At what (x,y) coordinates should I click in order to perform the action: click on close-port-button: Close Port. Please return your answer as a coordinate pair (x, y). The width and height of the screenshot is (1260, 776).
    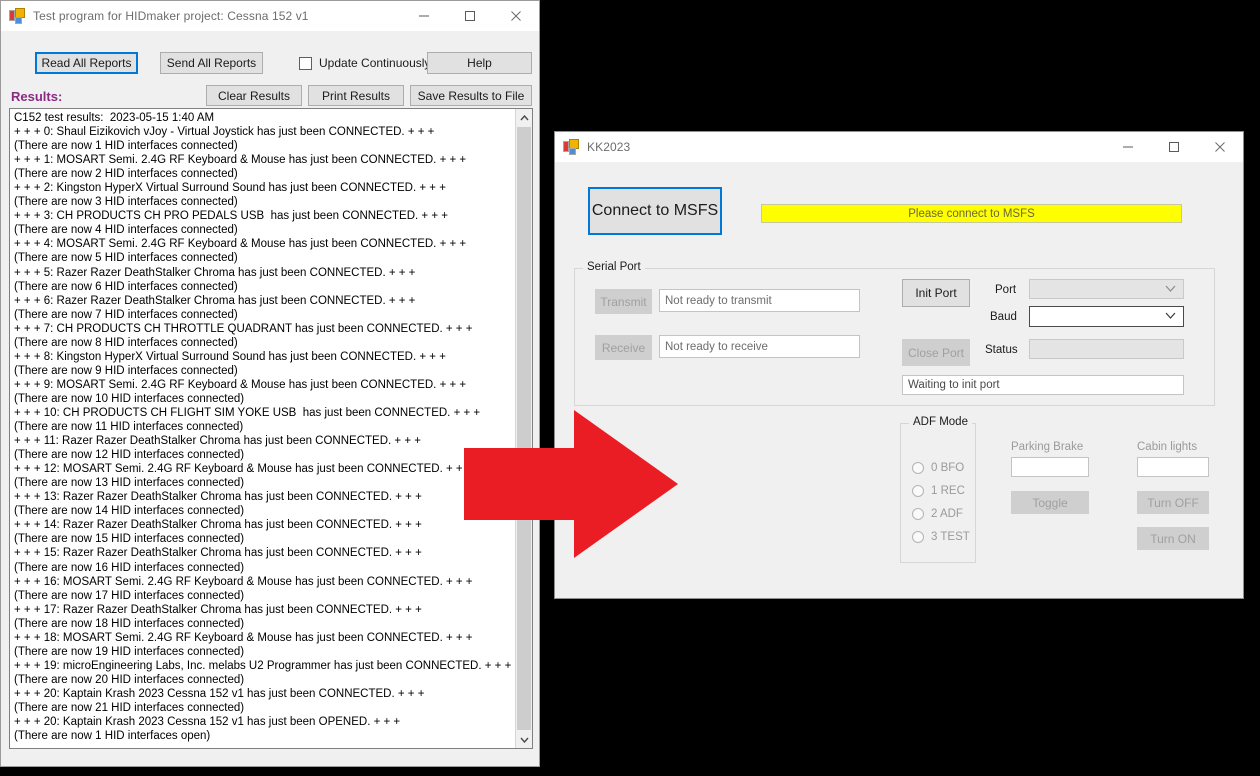
    Looking at the image, I should click on (936, 352).